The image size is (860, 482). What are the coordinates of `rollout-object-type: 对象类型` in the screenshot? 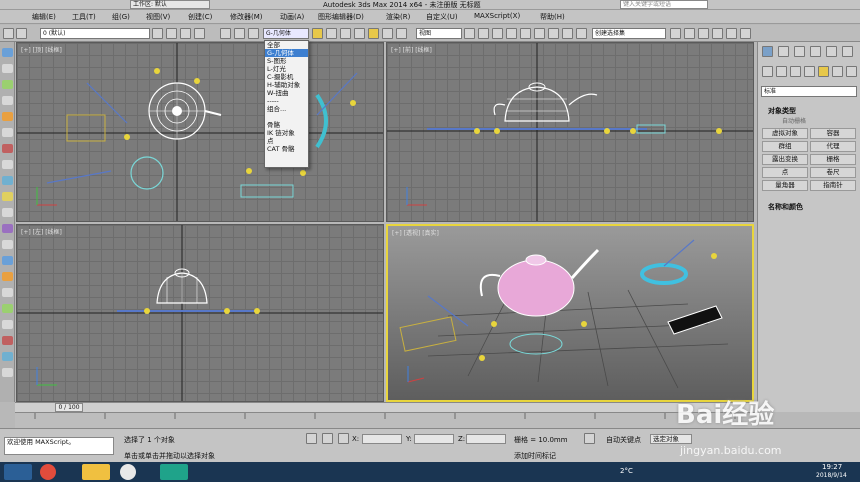 It's located at (782, 111).